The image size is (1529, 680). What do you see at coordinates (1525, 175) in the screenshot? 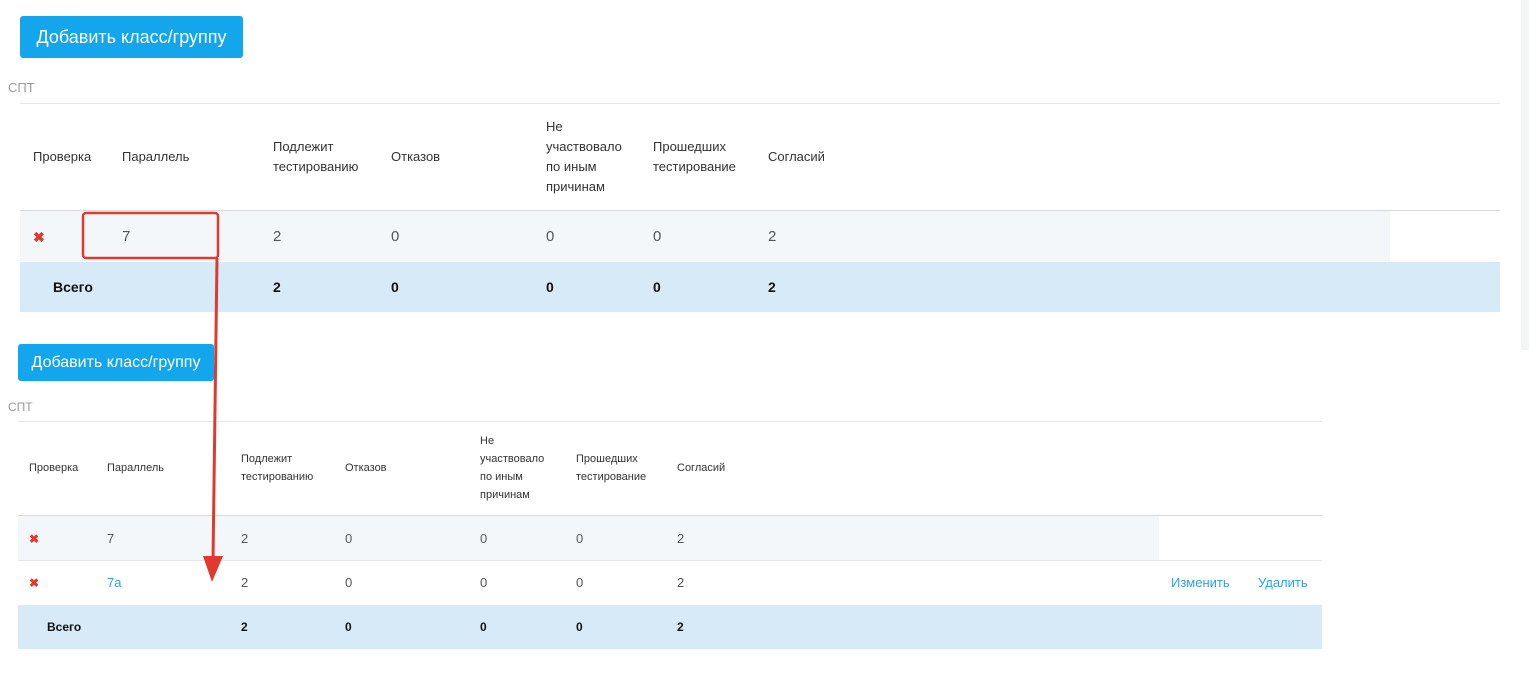
I see `scrollbar-track` at bounding box center [1525, 175].